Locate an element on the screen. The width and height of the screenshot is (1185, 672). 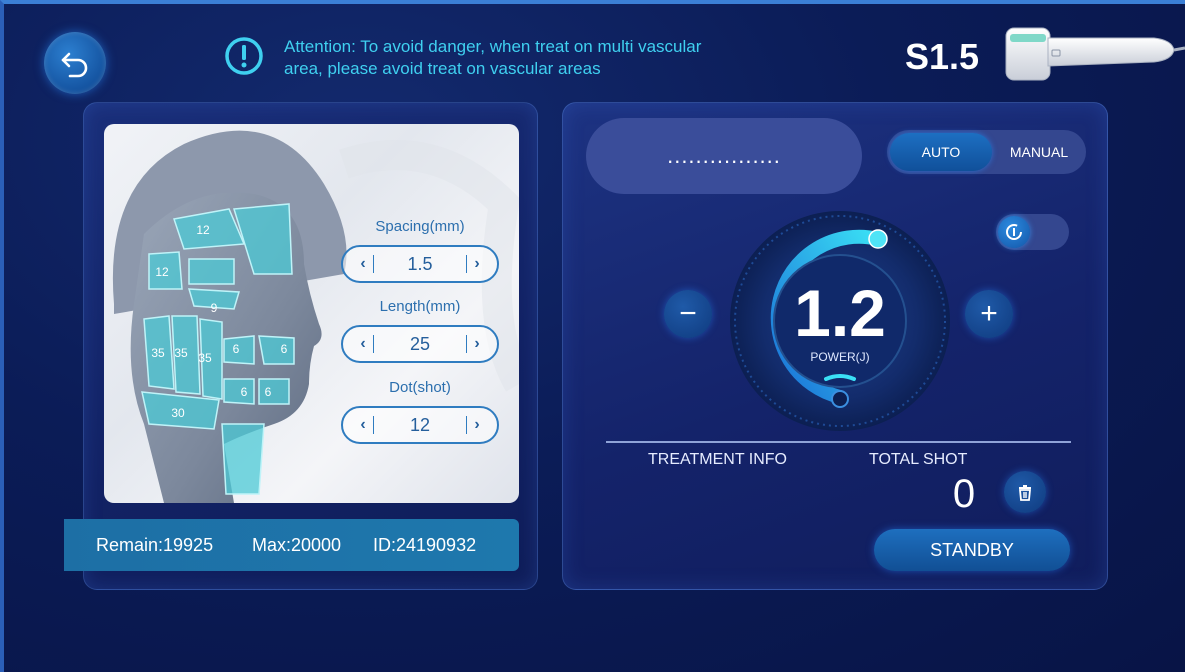
exclamation-circle-icon is located at coordinates (244, 56).